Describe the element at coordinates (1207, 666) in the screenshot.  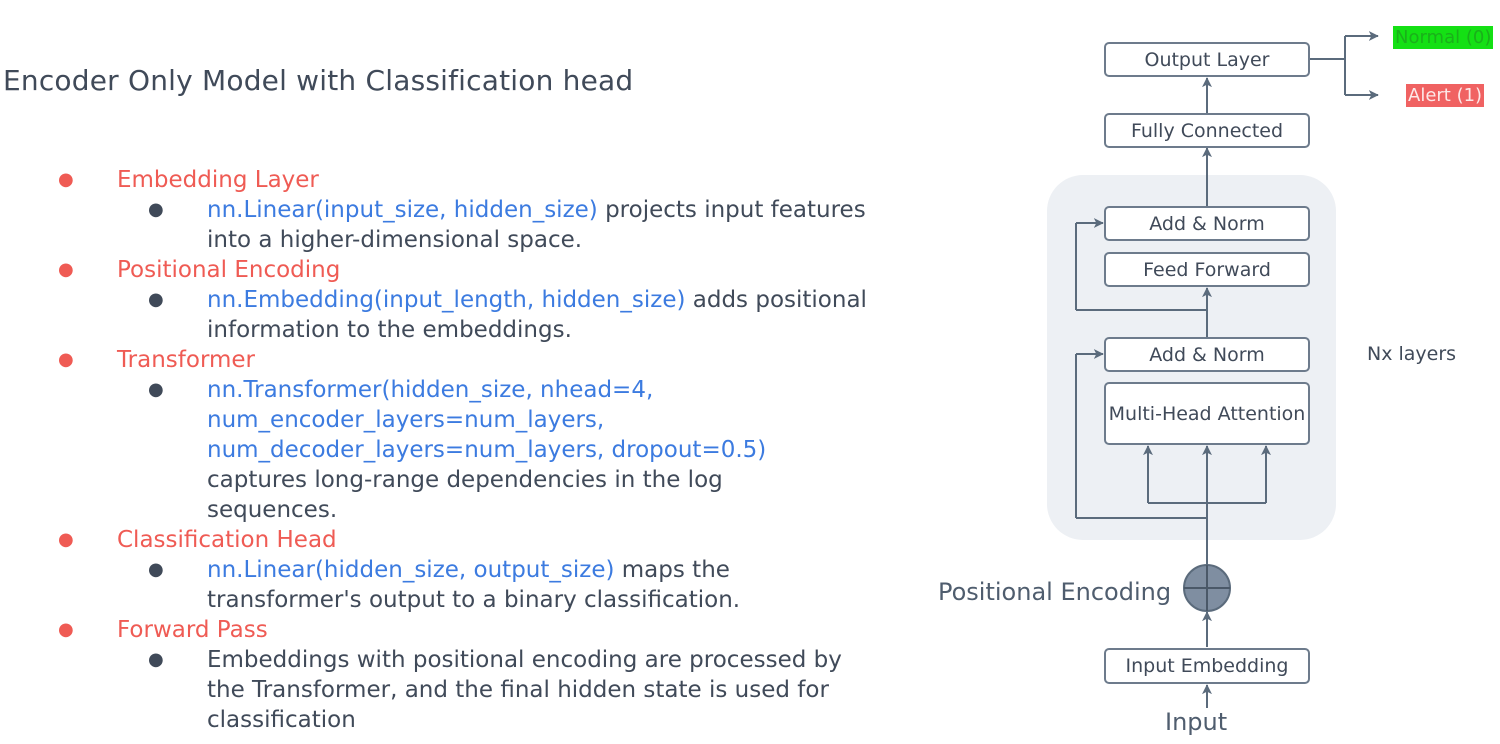
I see `input-embedding-box: Input Embedding` at that location.